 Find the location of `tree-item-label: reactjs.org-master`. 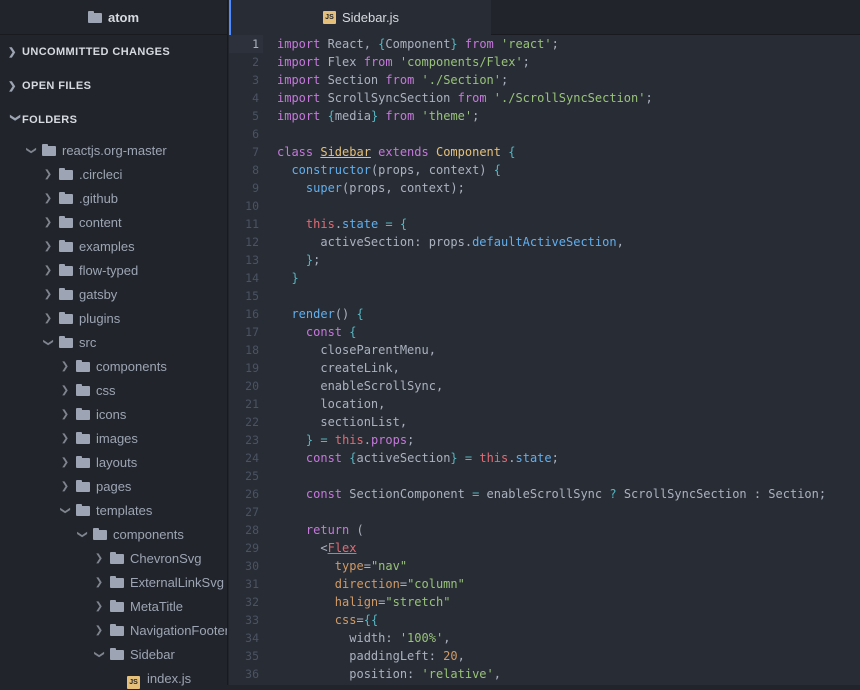

tree-item-label: reactjs.org-master is located at coordinates (114, 150).